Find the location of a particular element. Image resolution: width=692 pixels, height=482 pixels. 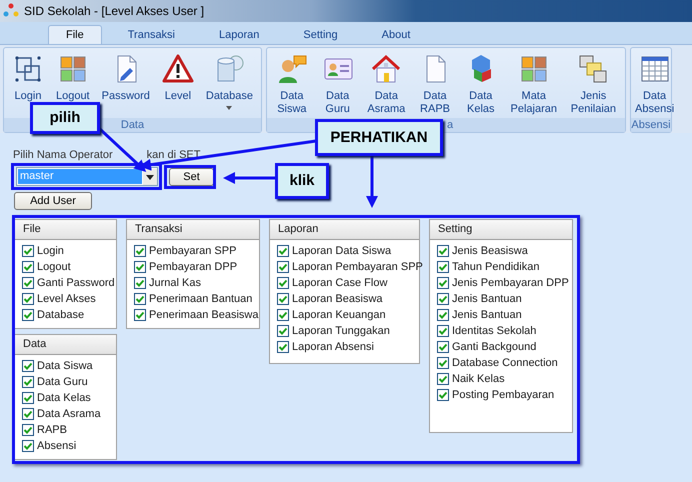

panel-title: Laporan is located at coordinates (344, 230).